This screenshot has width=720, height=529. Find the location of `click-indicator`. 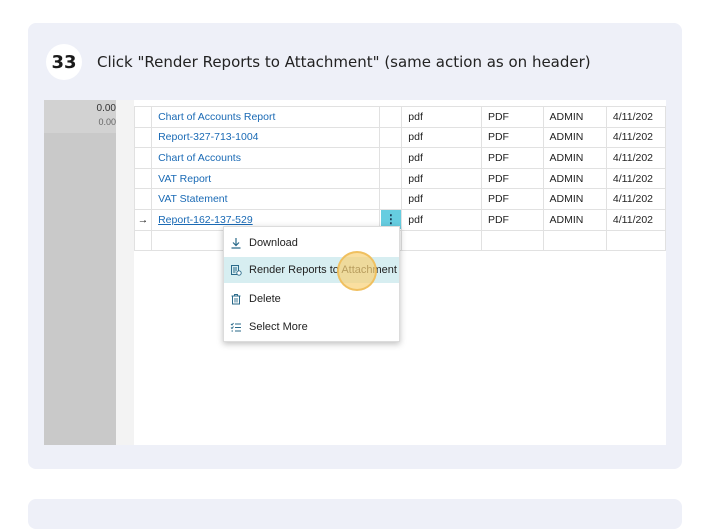

click-indicator is located at coordinates (357, 271).